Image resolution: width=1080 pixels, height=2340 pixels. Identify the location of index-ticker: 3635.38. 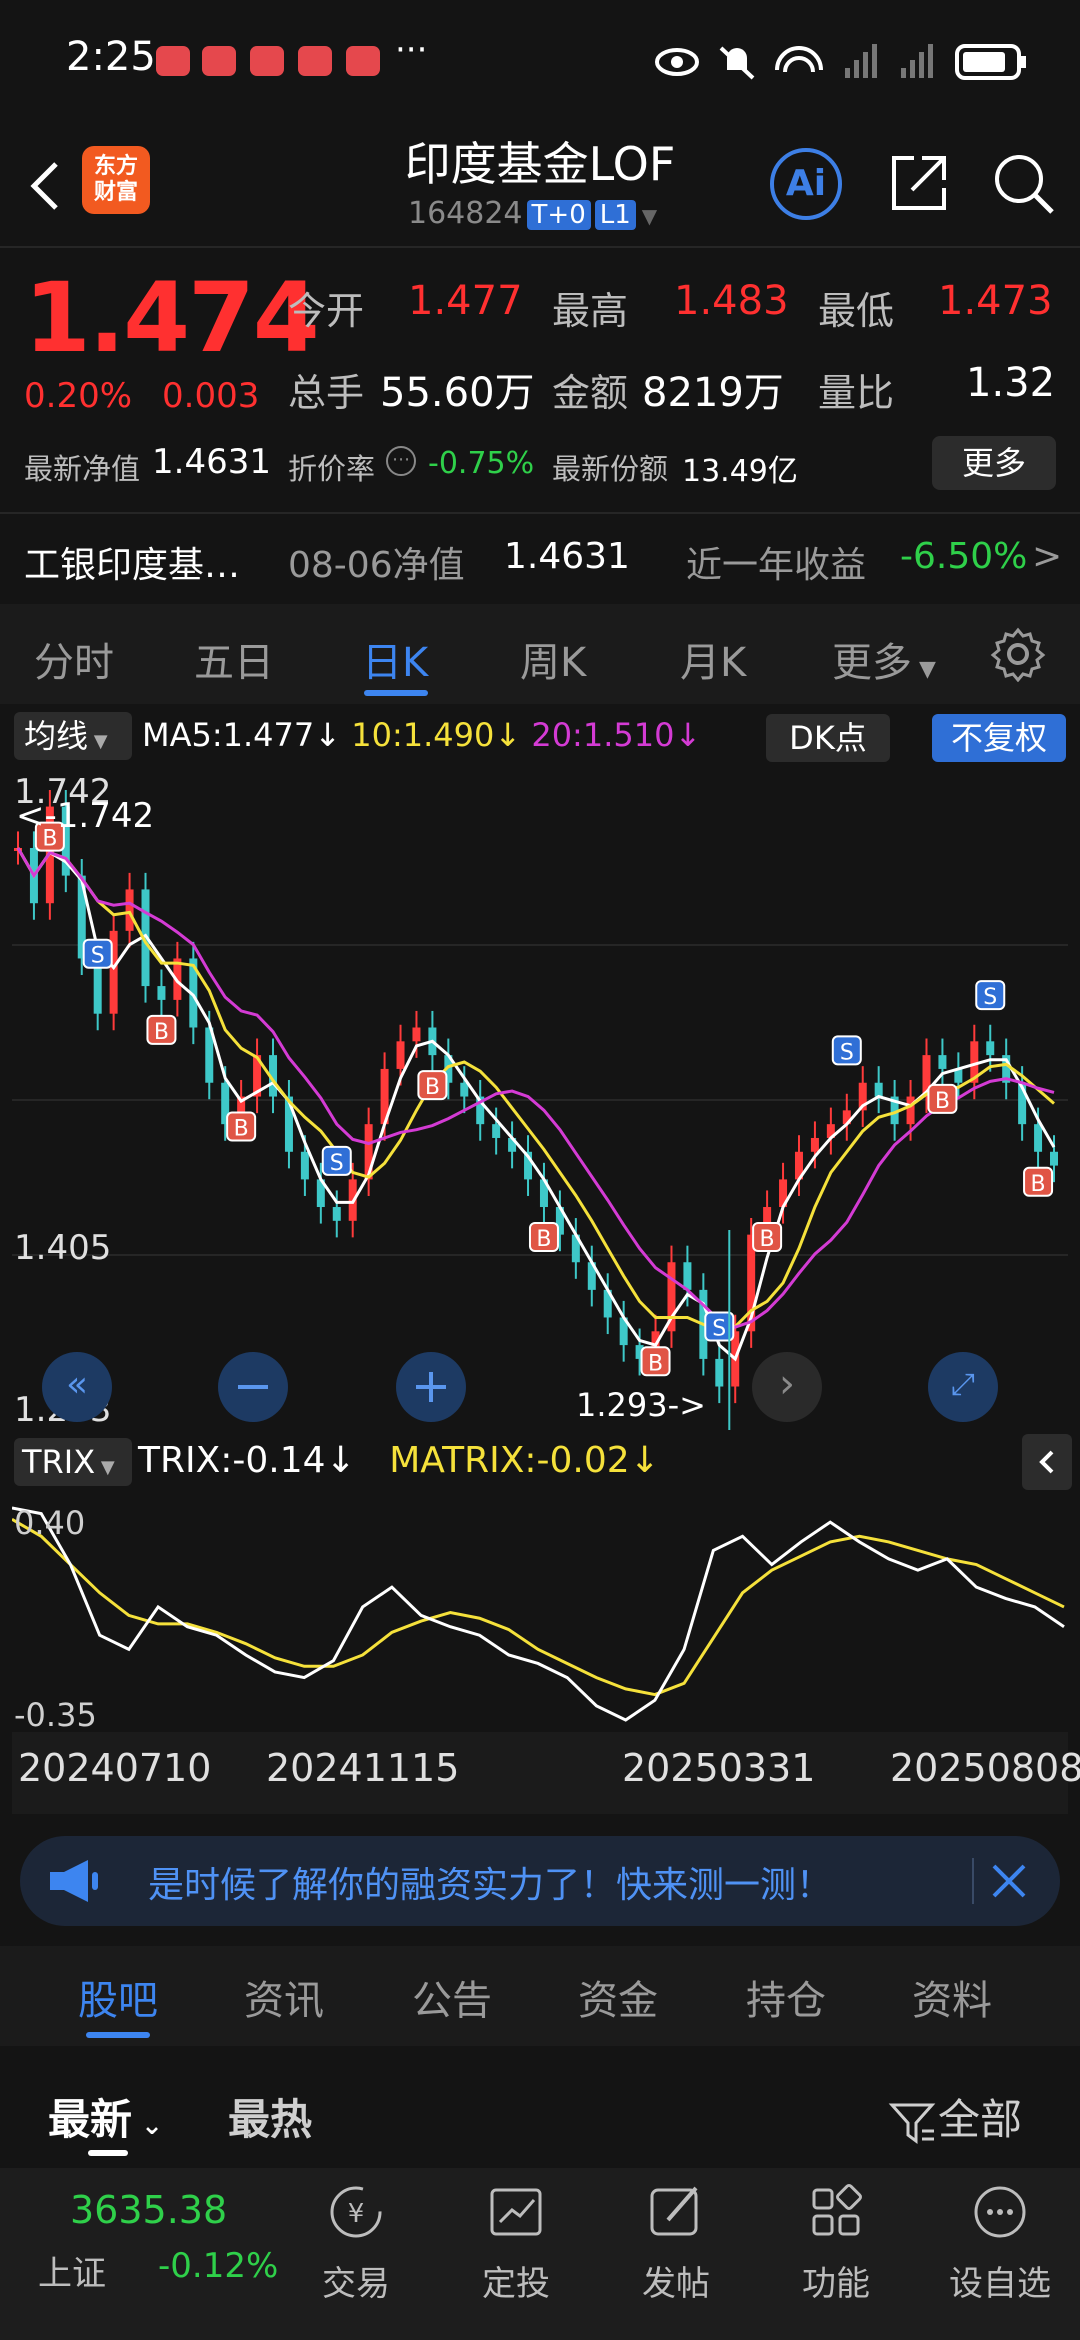
(148, 2210).